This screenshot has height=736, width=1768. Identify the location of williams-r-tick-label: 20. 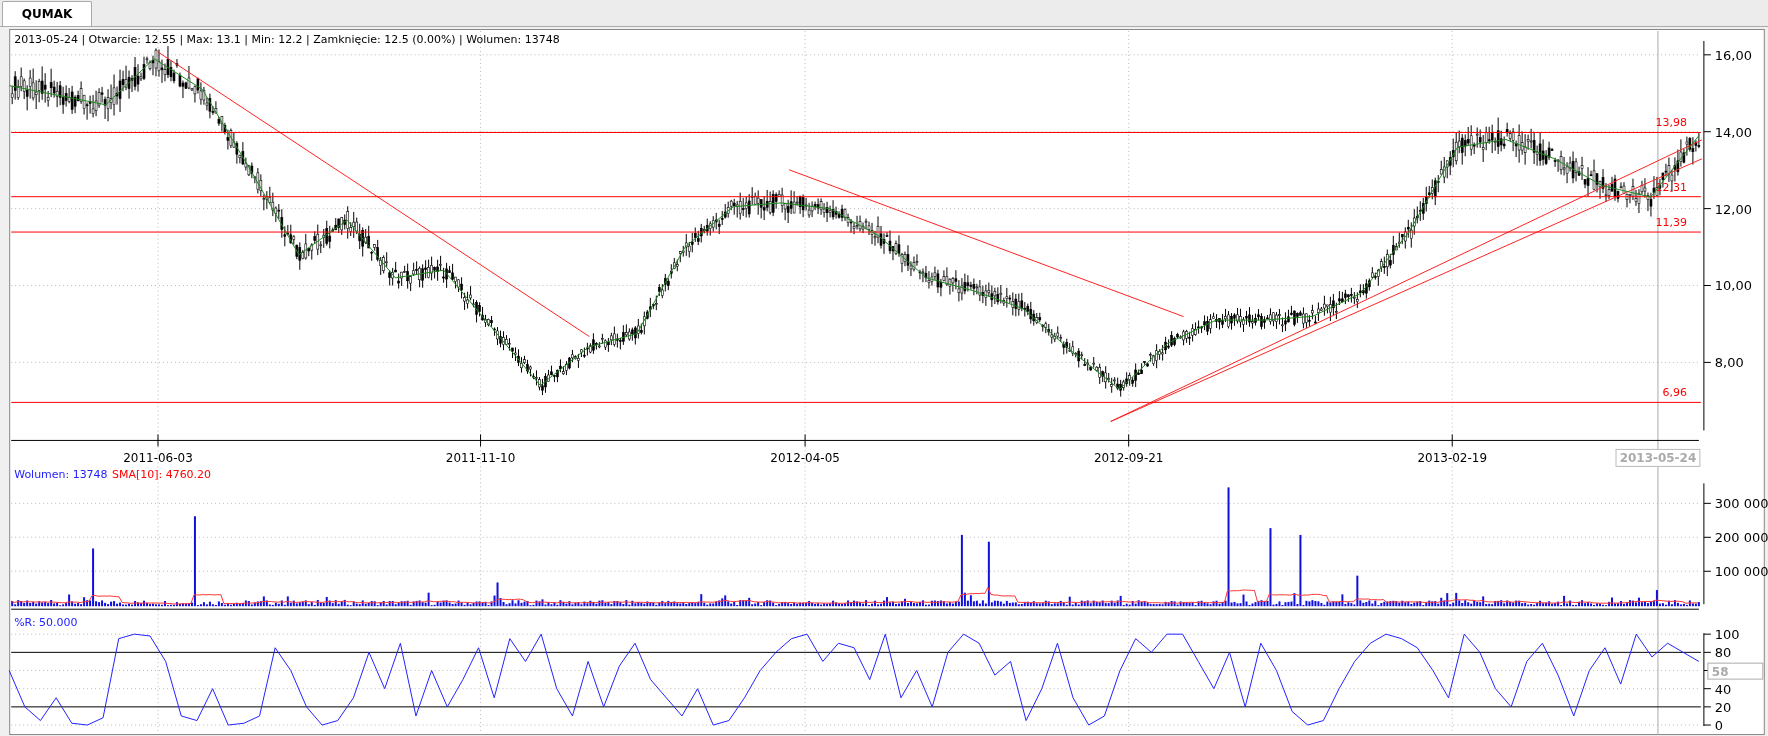
(1723, 707).